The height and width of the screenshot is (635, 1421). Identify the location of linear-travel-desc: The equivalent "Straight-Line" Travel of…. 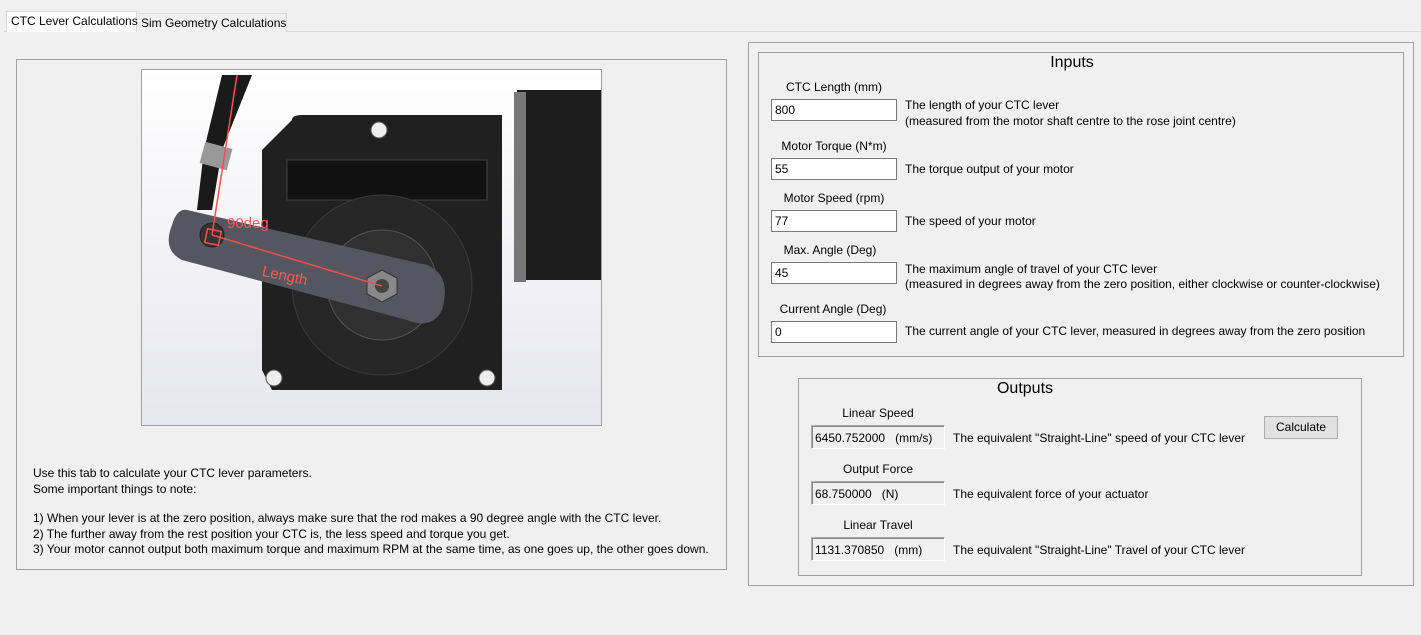
(1099, 550).